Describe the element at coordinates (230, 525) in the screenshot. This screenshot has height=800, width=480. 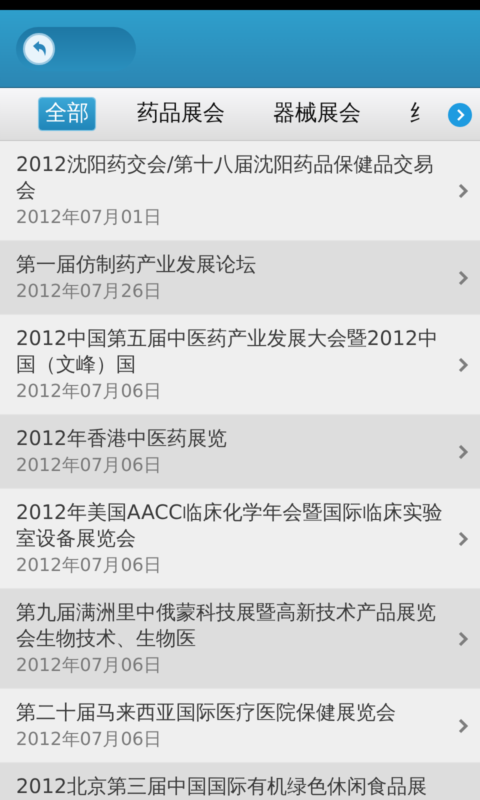
I see `event-title: 2012年美国AACC临床化学年会暨国际临床实验室设备展览会` at that location.